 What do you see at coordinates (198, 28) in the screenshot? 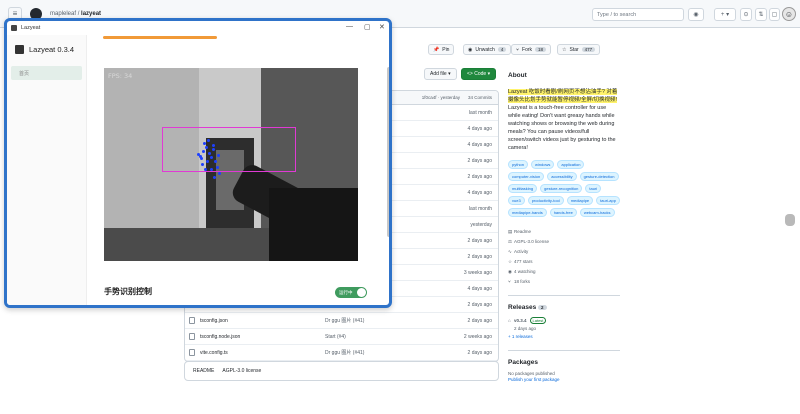
I see `window-titlebar: Lazyeat` at bounding box center [198, 28].